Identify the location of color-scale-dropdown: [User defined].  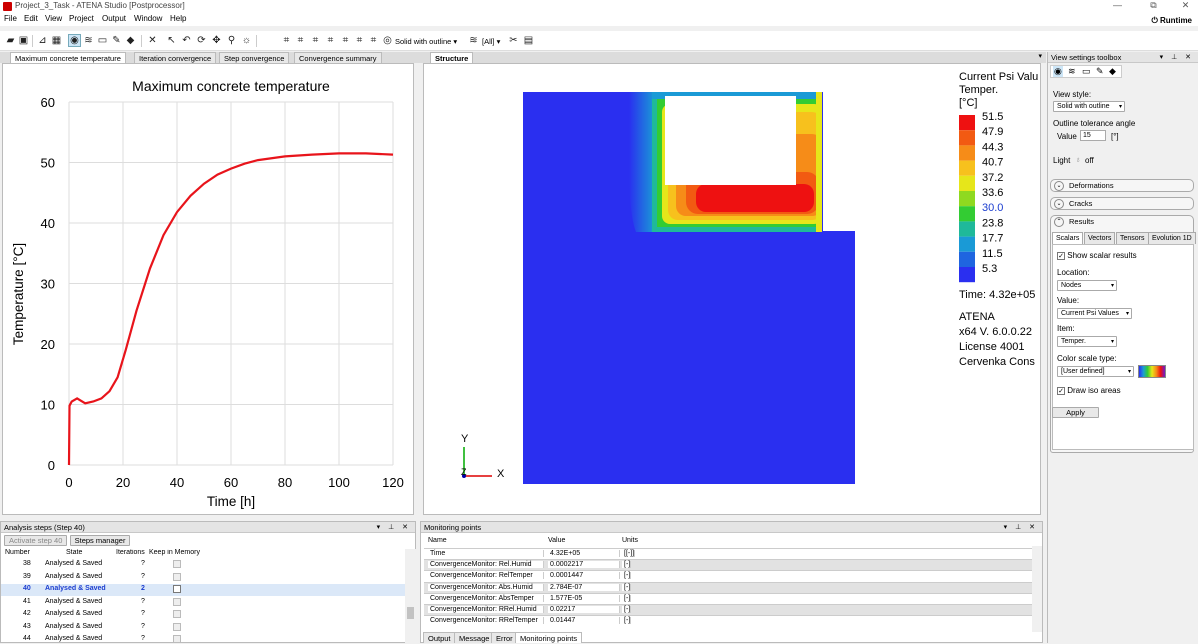
(1095, 371).